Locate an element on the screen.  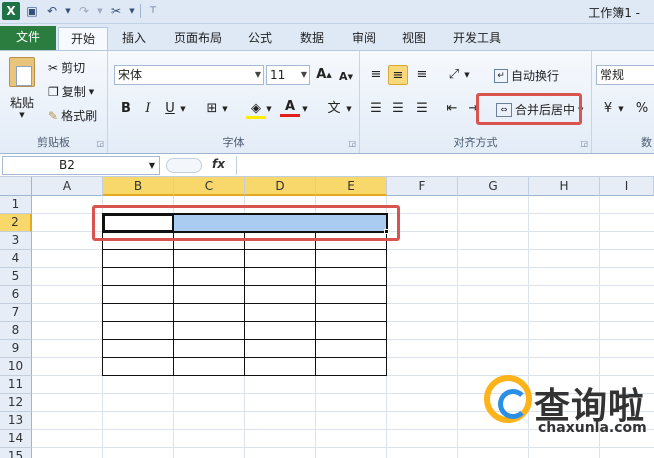
column-header-a: A is located at coordinates (67, 186).